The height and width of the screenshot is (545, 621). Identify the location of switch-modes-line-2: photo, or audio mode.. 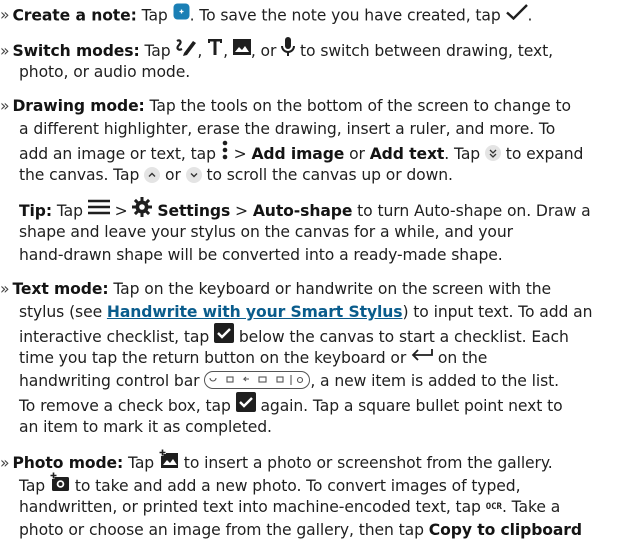
(105, 72).